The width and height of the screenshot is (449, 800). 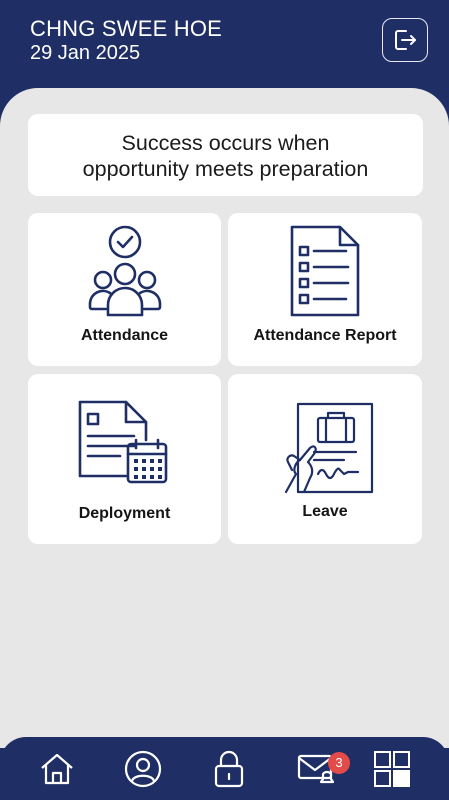 What do you see at coordinates (325, 271) in the screenshot?
I see `report-document-icon` at bounding box center [325, 271].